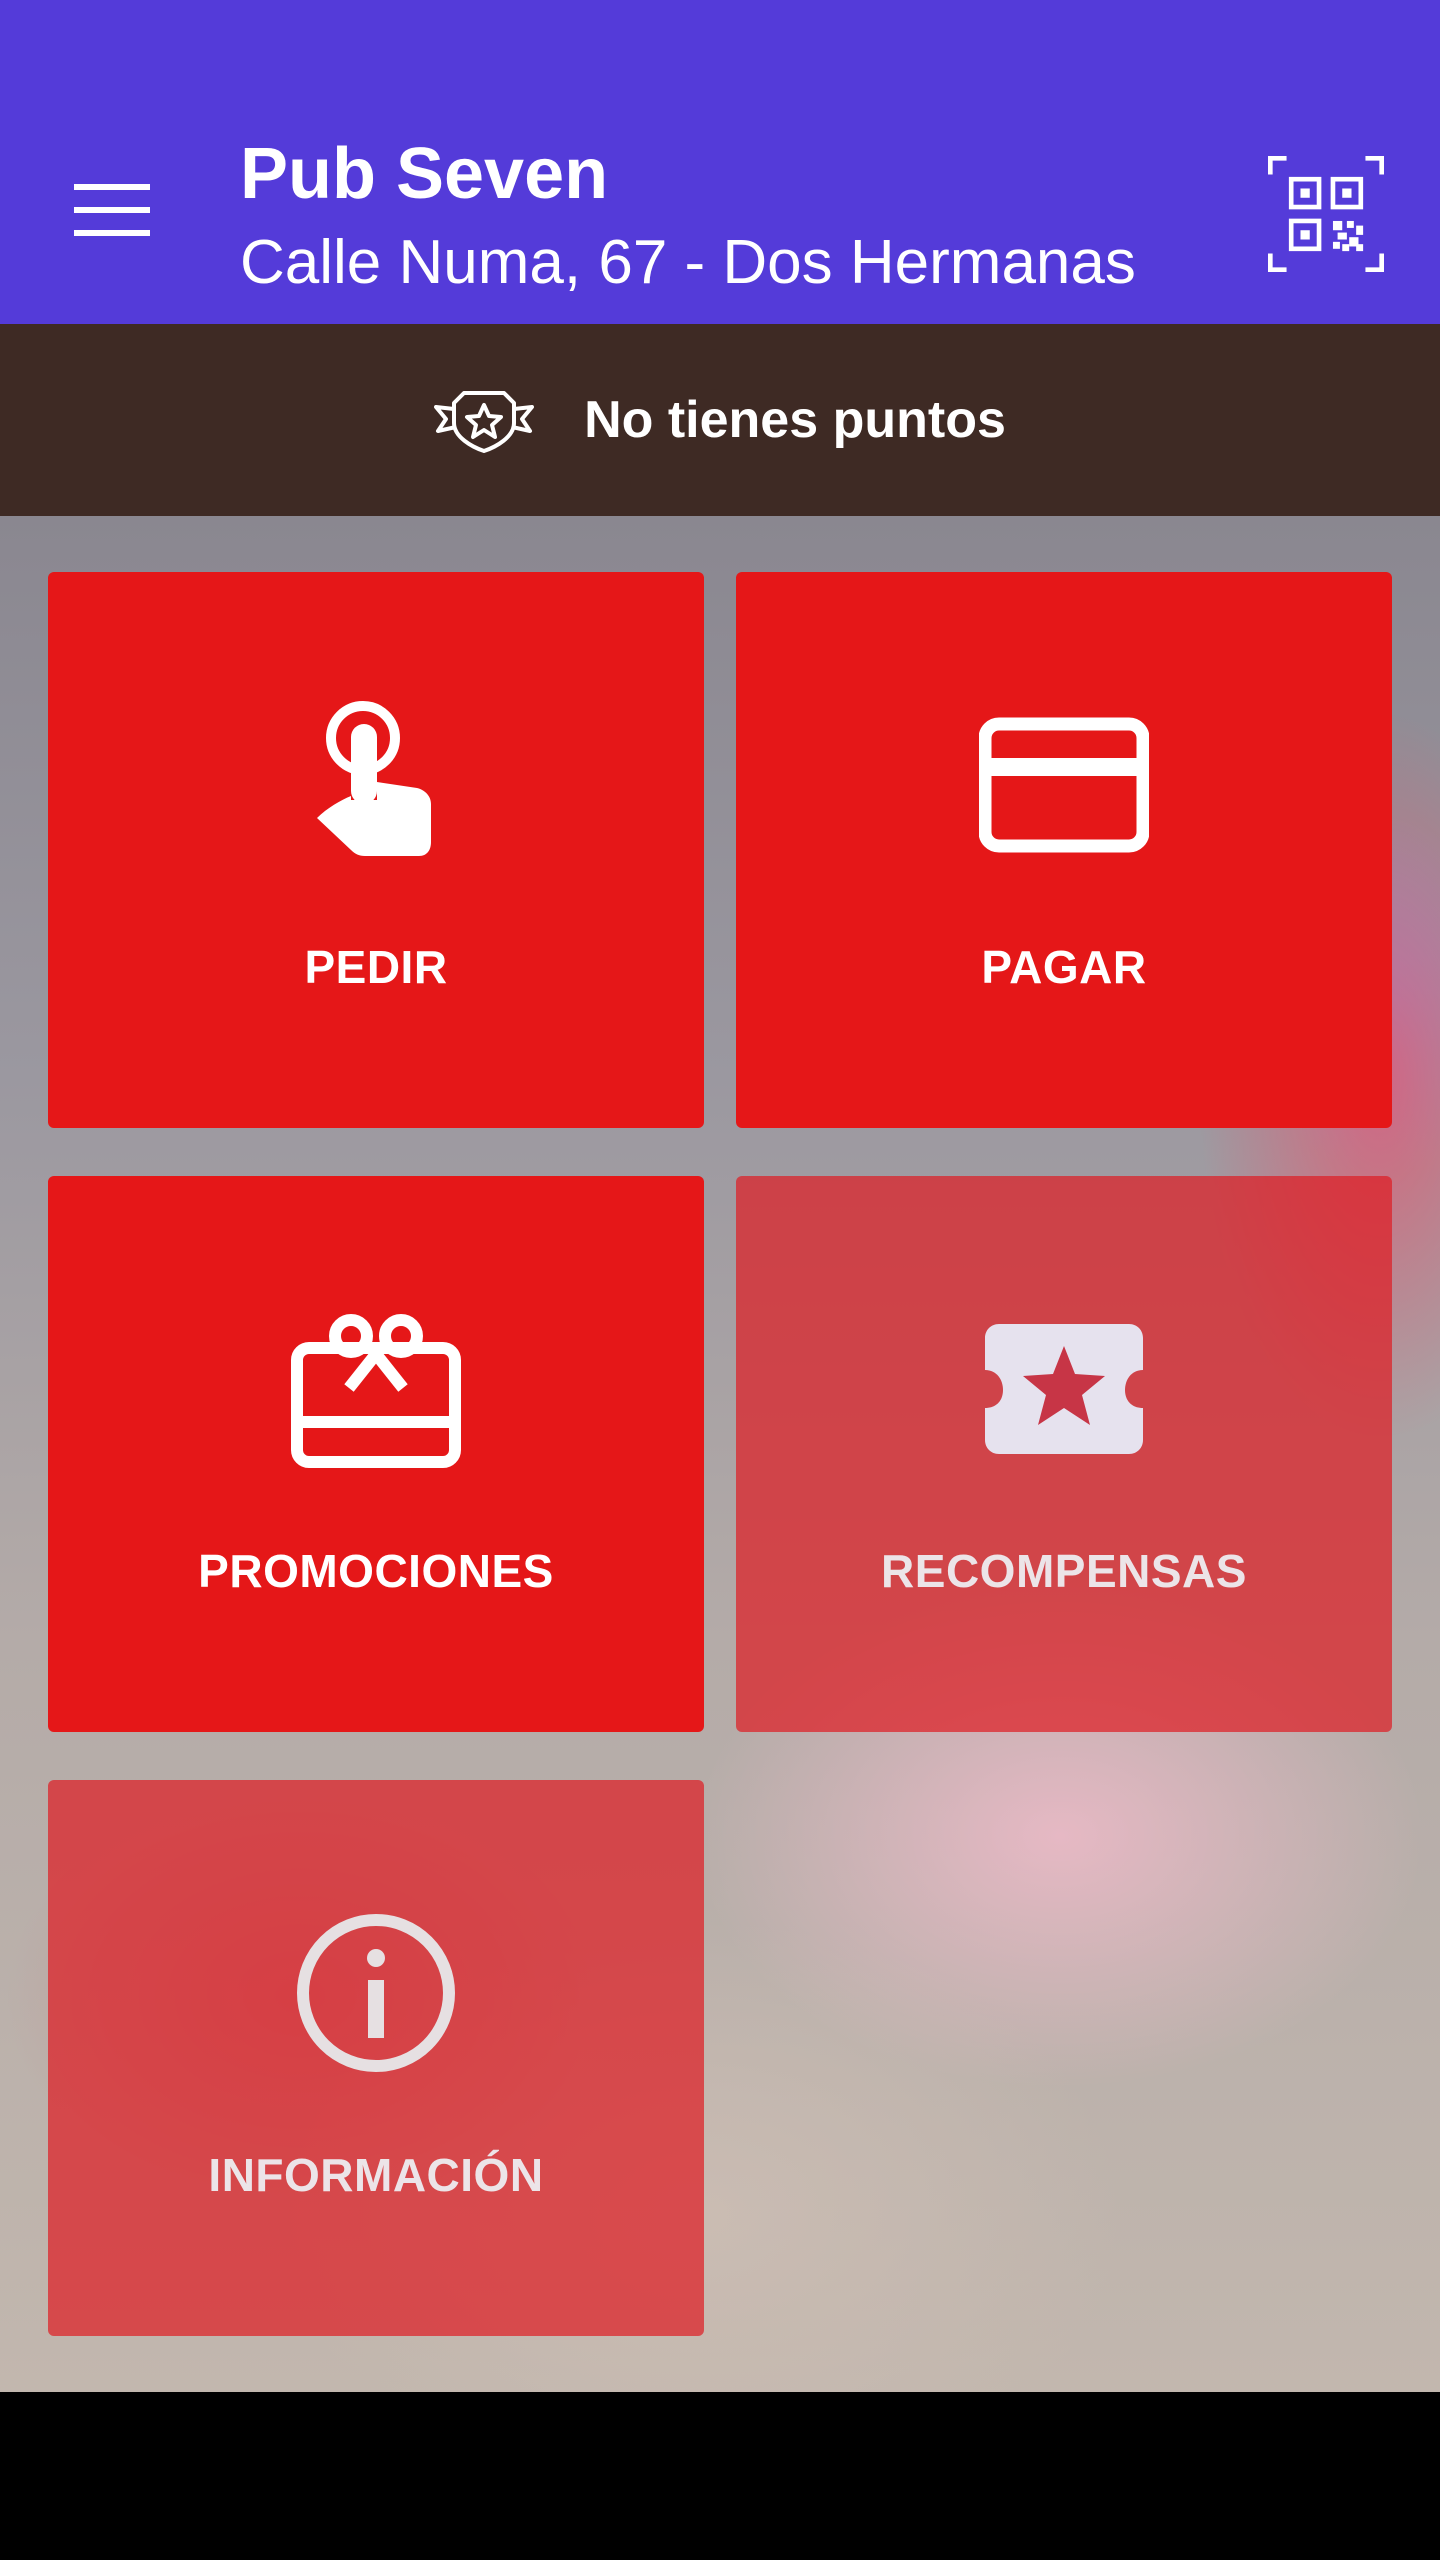 The height and width of the screenshot is (2560, 1440). I want to click on points-status-text: No tienes puntos, so click(795, 420).